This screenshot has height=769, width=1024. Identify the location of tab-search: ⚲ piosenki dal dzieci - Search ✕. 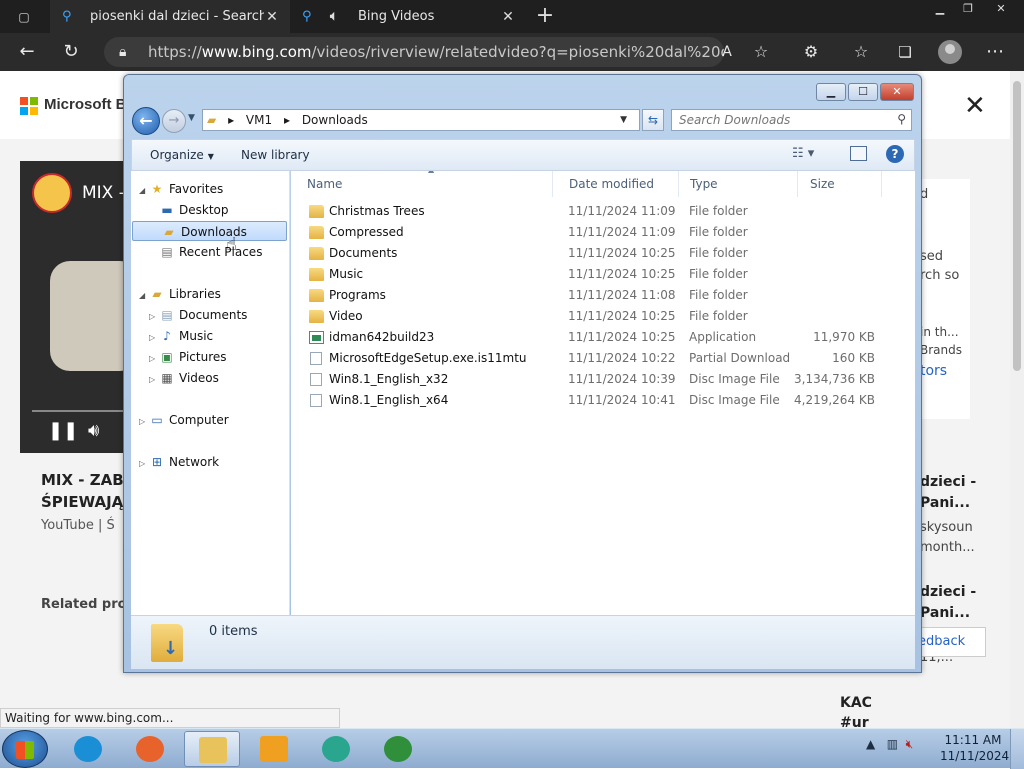
(170, 16).